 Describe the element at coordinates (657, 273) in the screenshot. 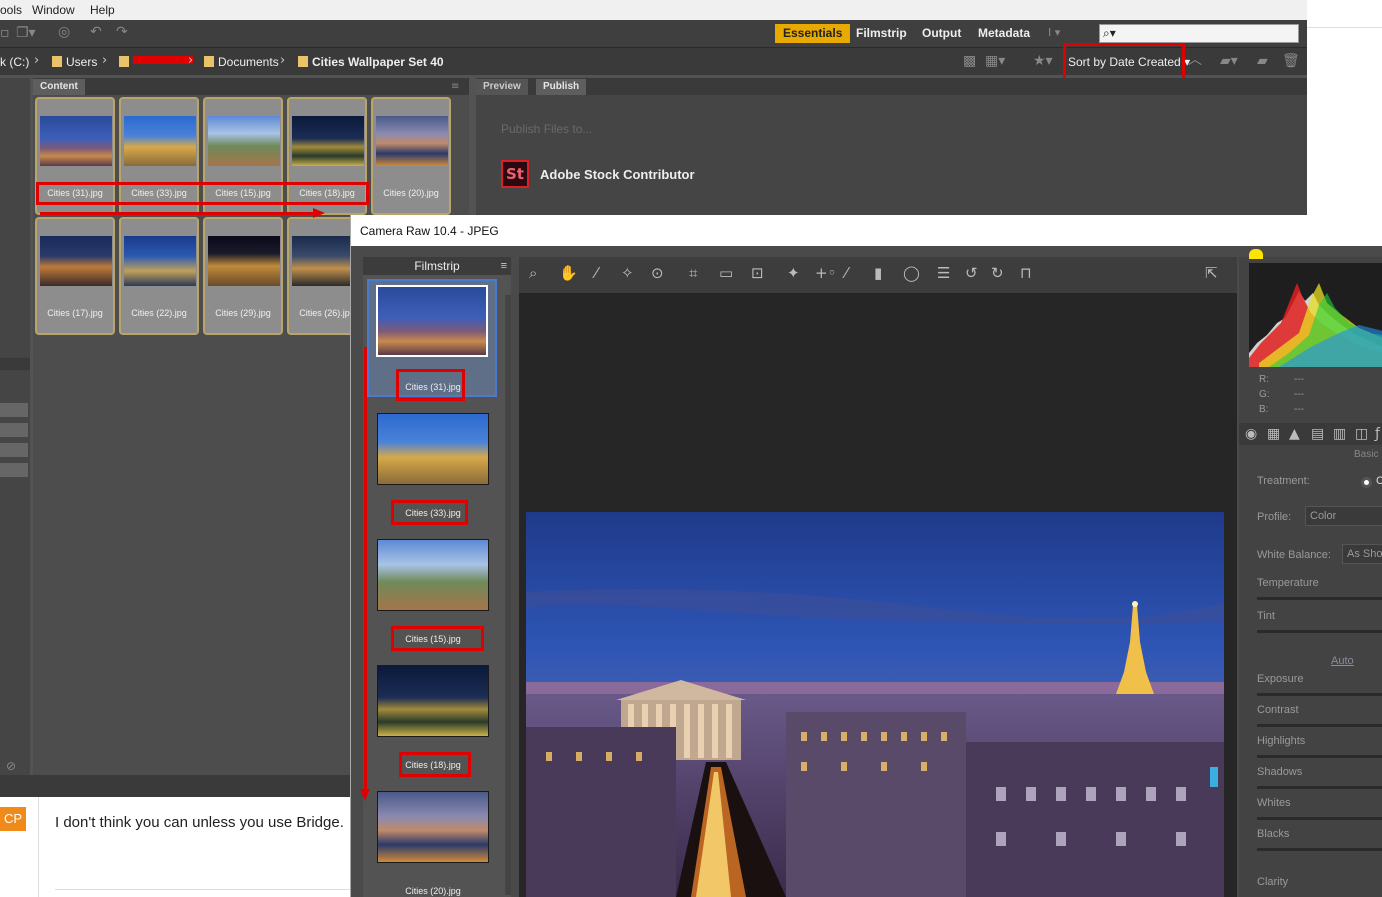

I see `targeted-adjustment-icon: ⊙` at that location.